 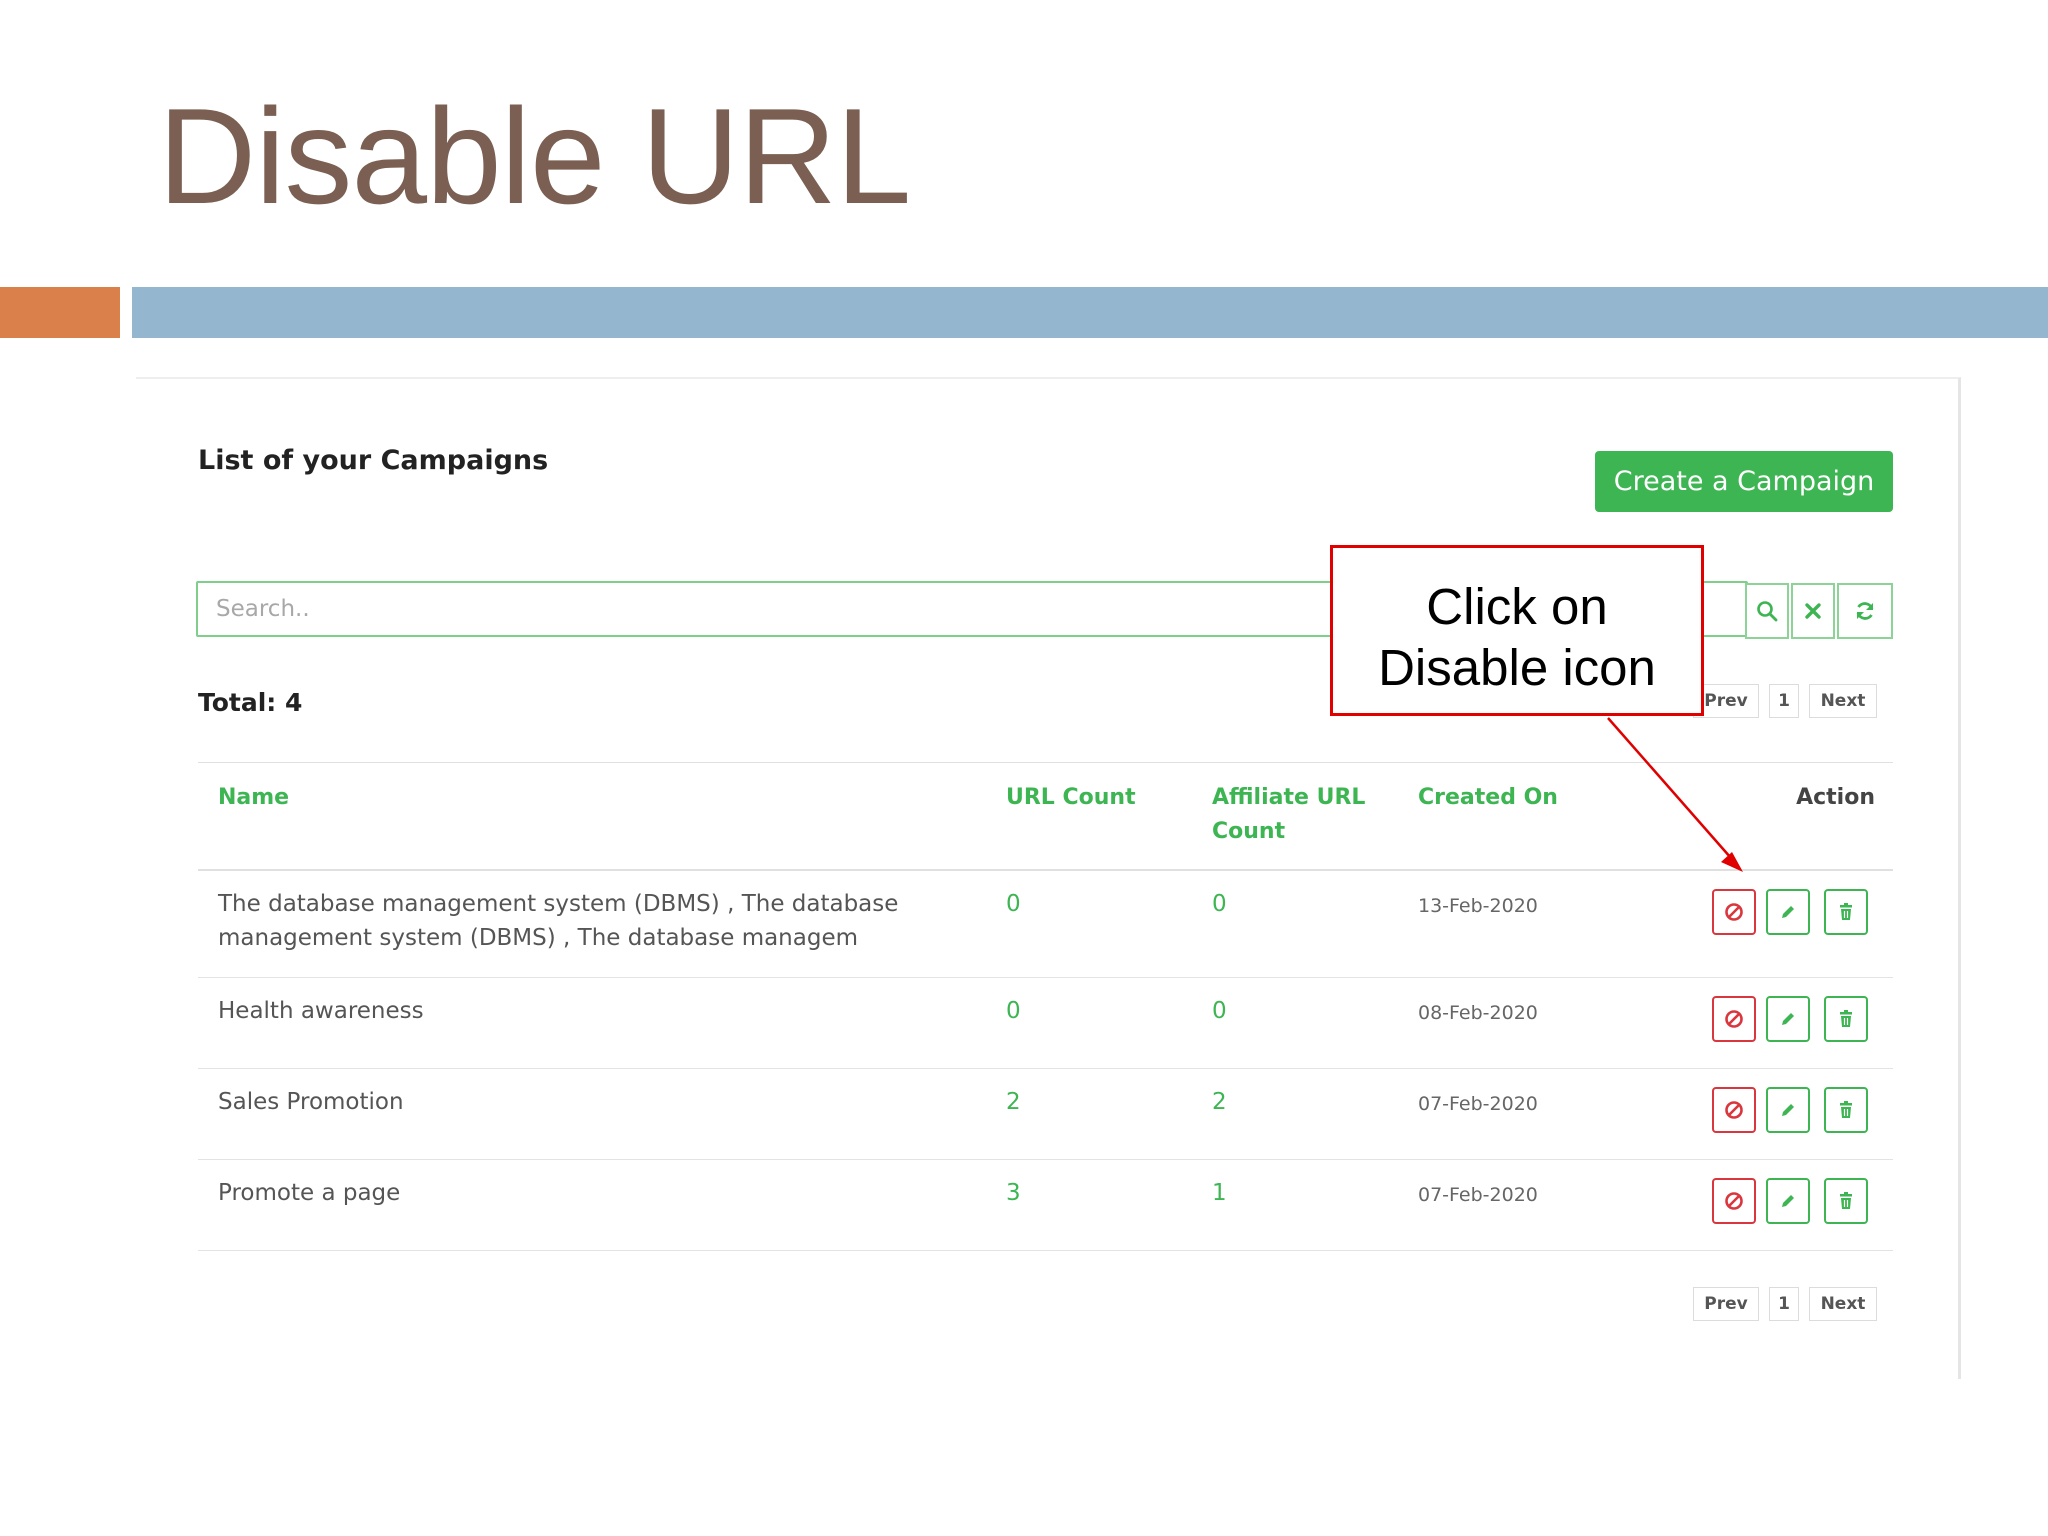 I want to click on panel-title: List of your Campaigns, so click(x=373, y=460).